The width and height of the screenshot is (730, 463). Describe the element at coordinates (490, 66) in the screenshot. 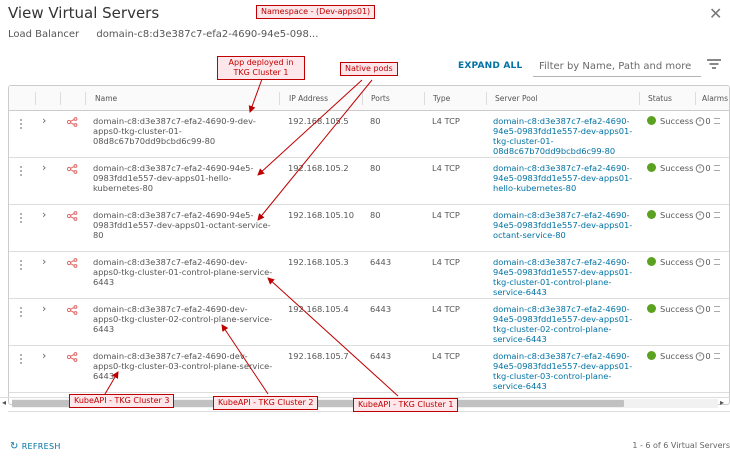

I see `expand-all-button: EXPAND ALL` at that location.